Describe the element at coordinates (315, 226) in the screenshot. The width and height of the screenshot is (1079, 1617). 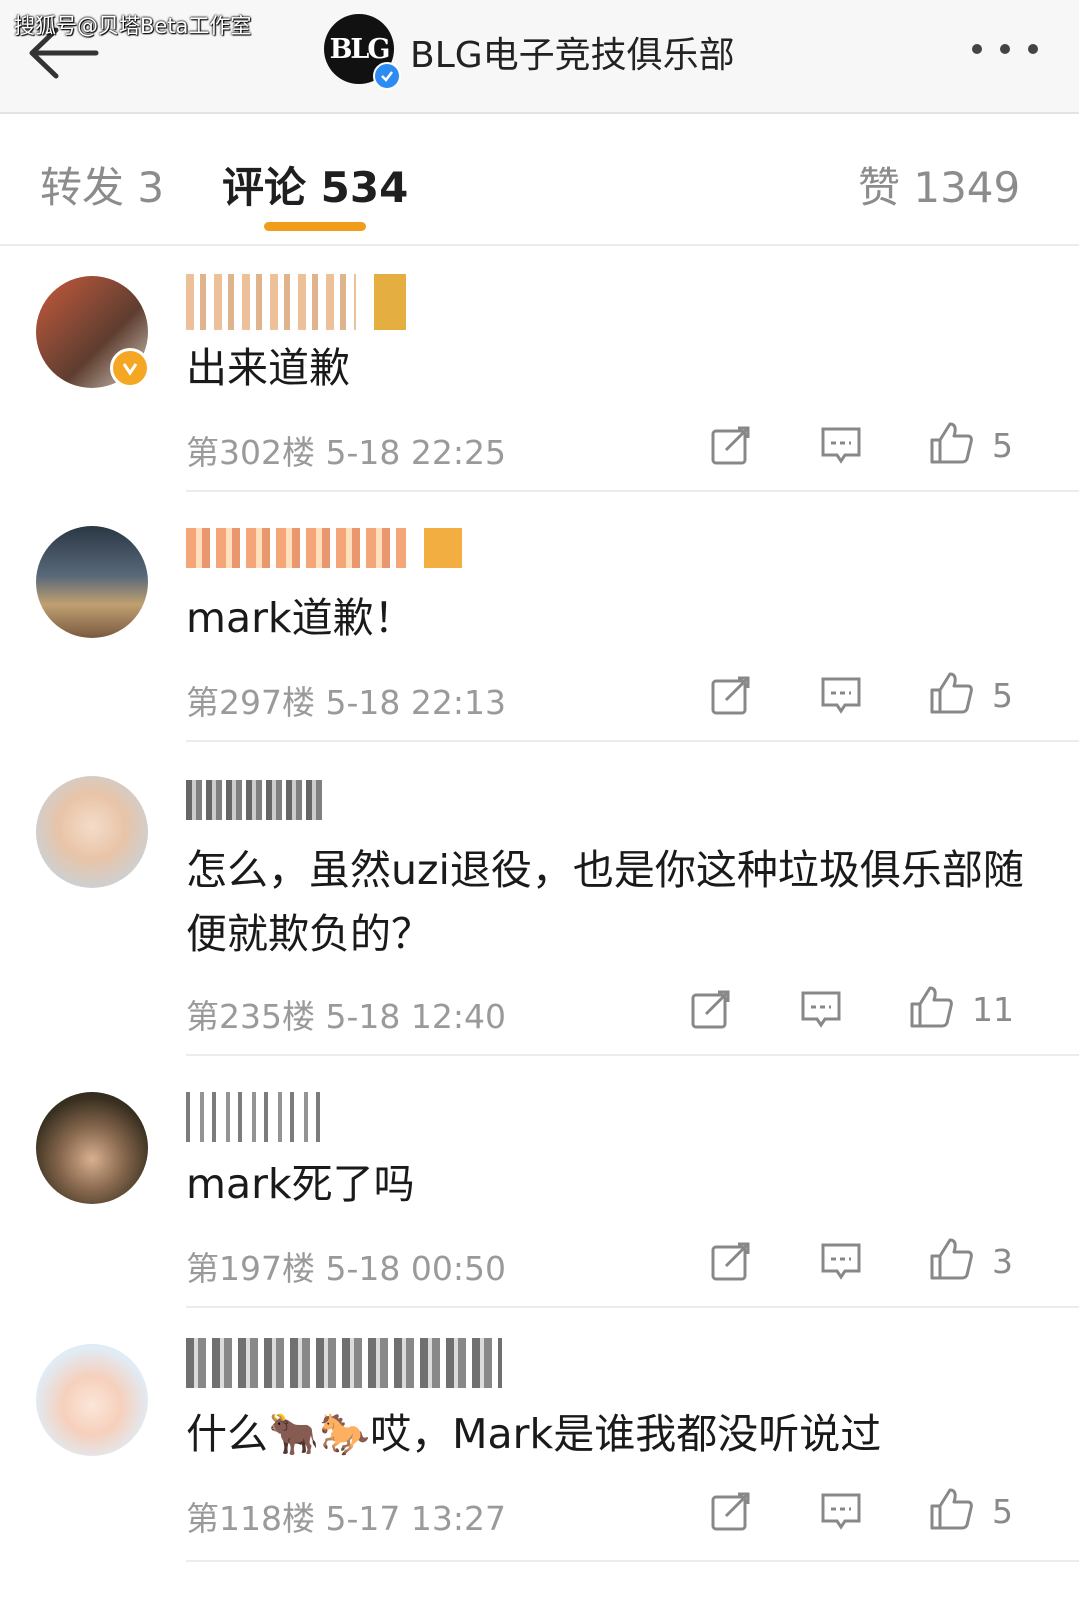
I see `active-tab-indicator` at that location.